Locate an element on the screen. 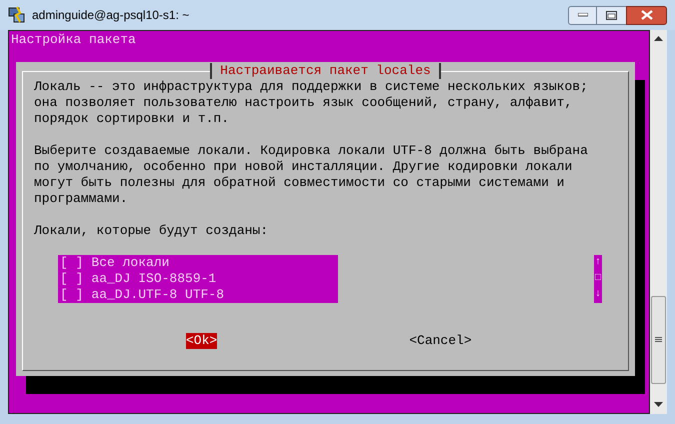 The width and height of the screenshot is (675, 424). terminal-app-icon is located at coordinates (17, 15).